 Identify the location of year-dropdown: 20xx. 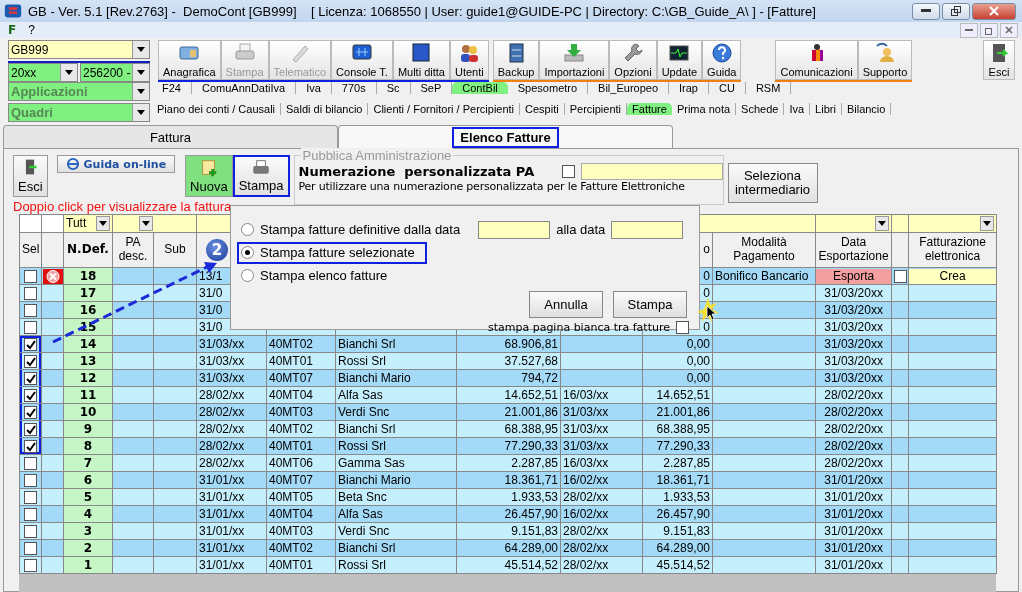
(43, 72).